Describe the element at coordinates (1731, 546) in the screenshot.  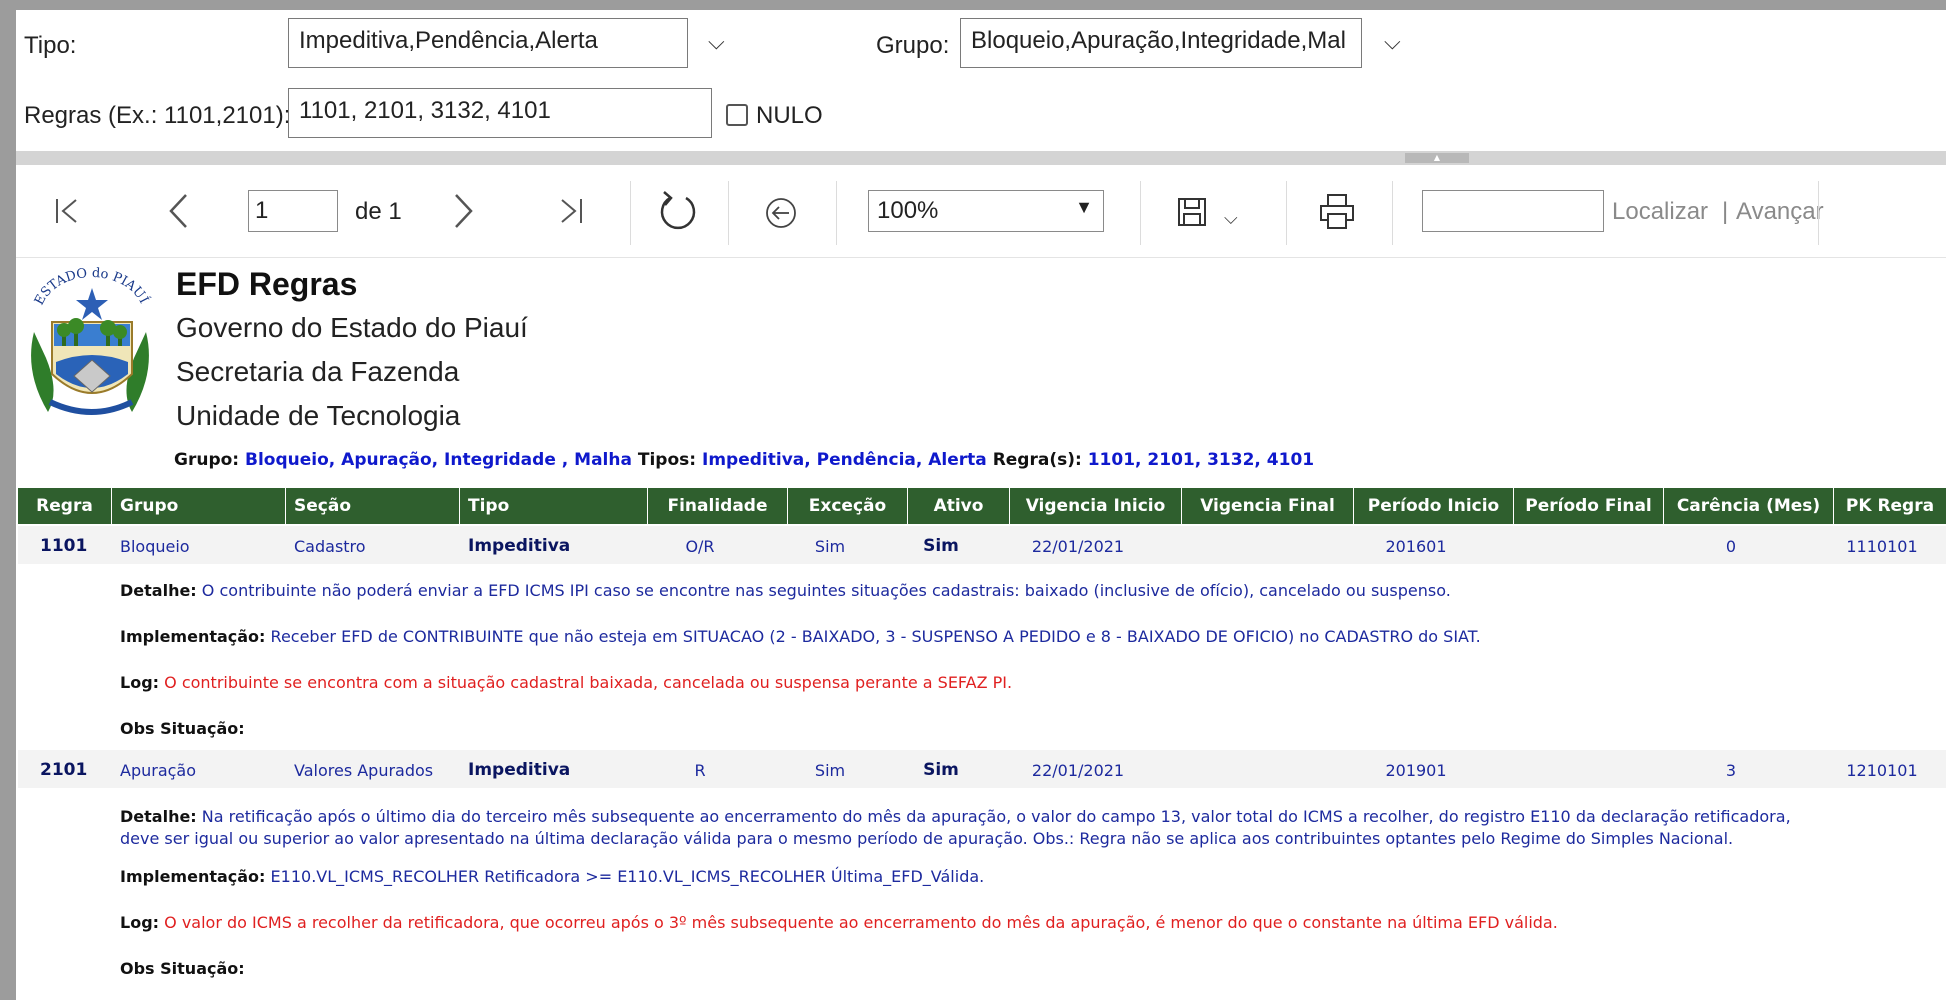
I see `row-carencia: 0` at that location.